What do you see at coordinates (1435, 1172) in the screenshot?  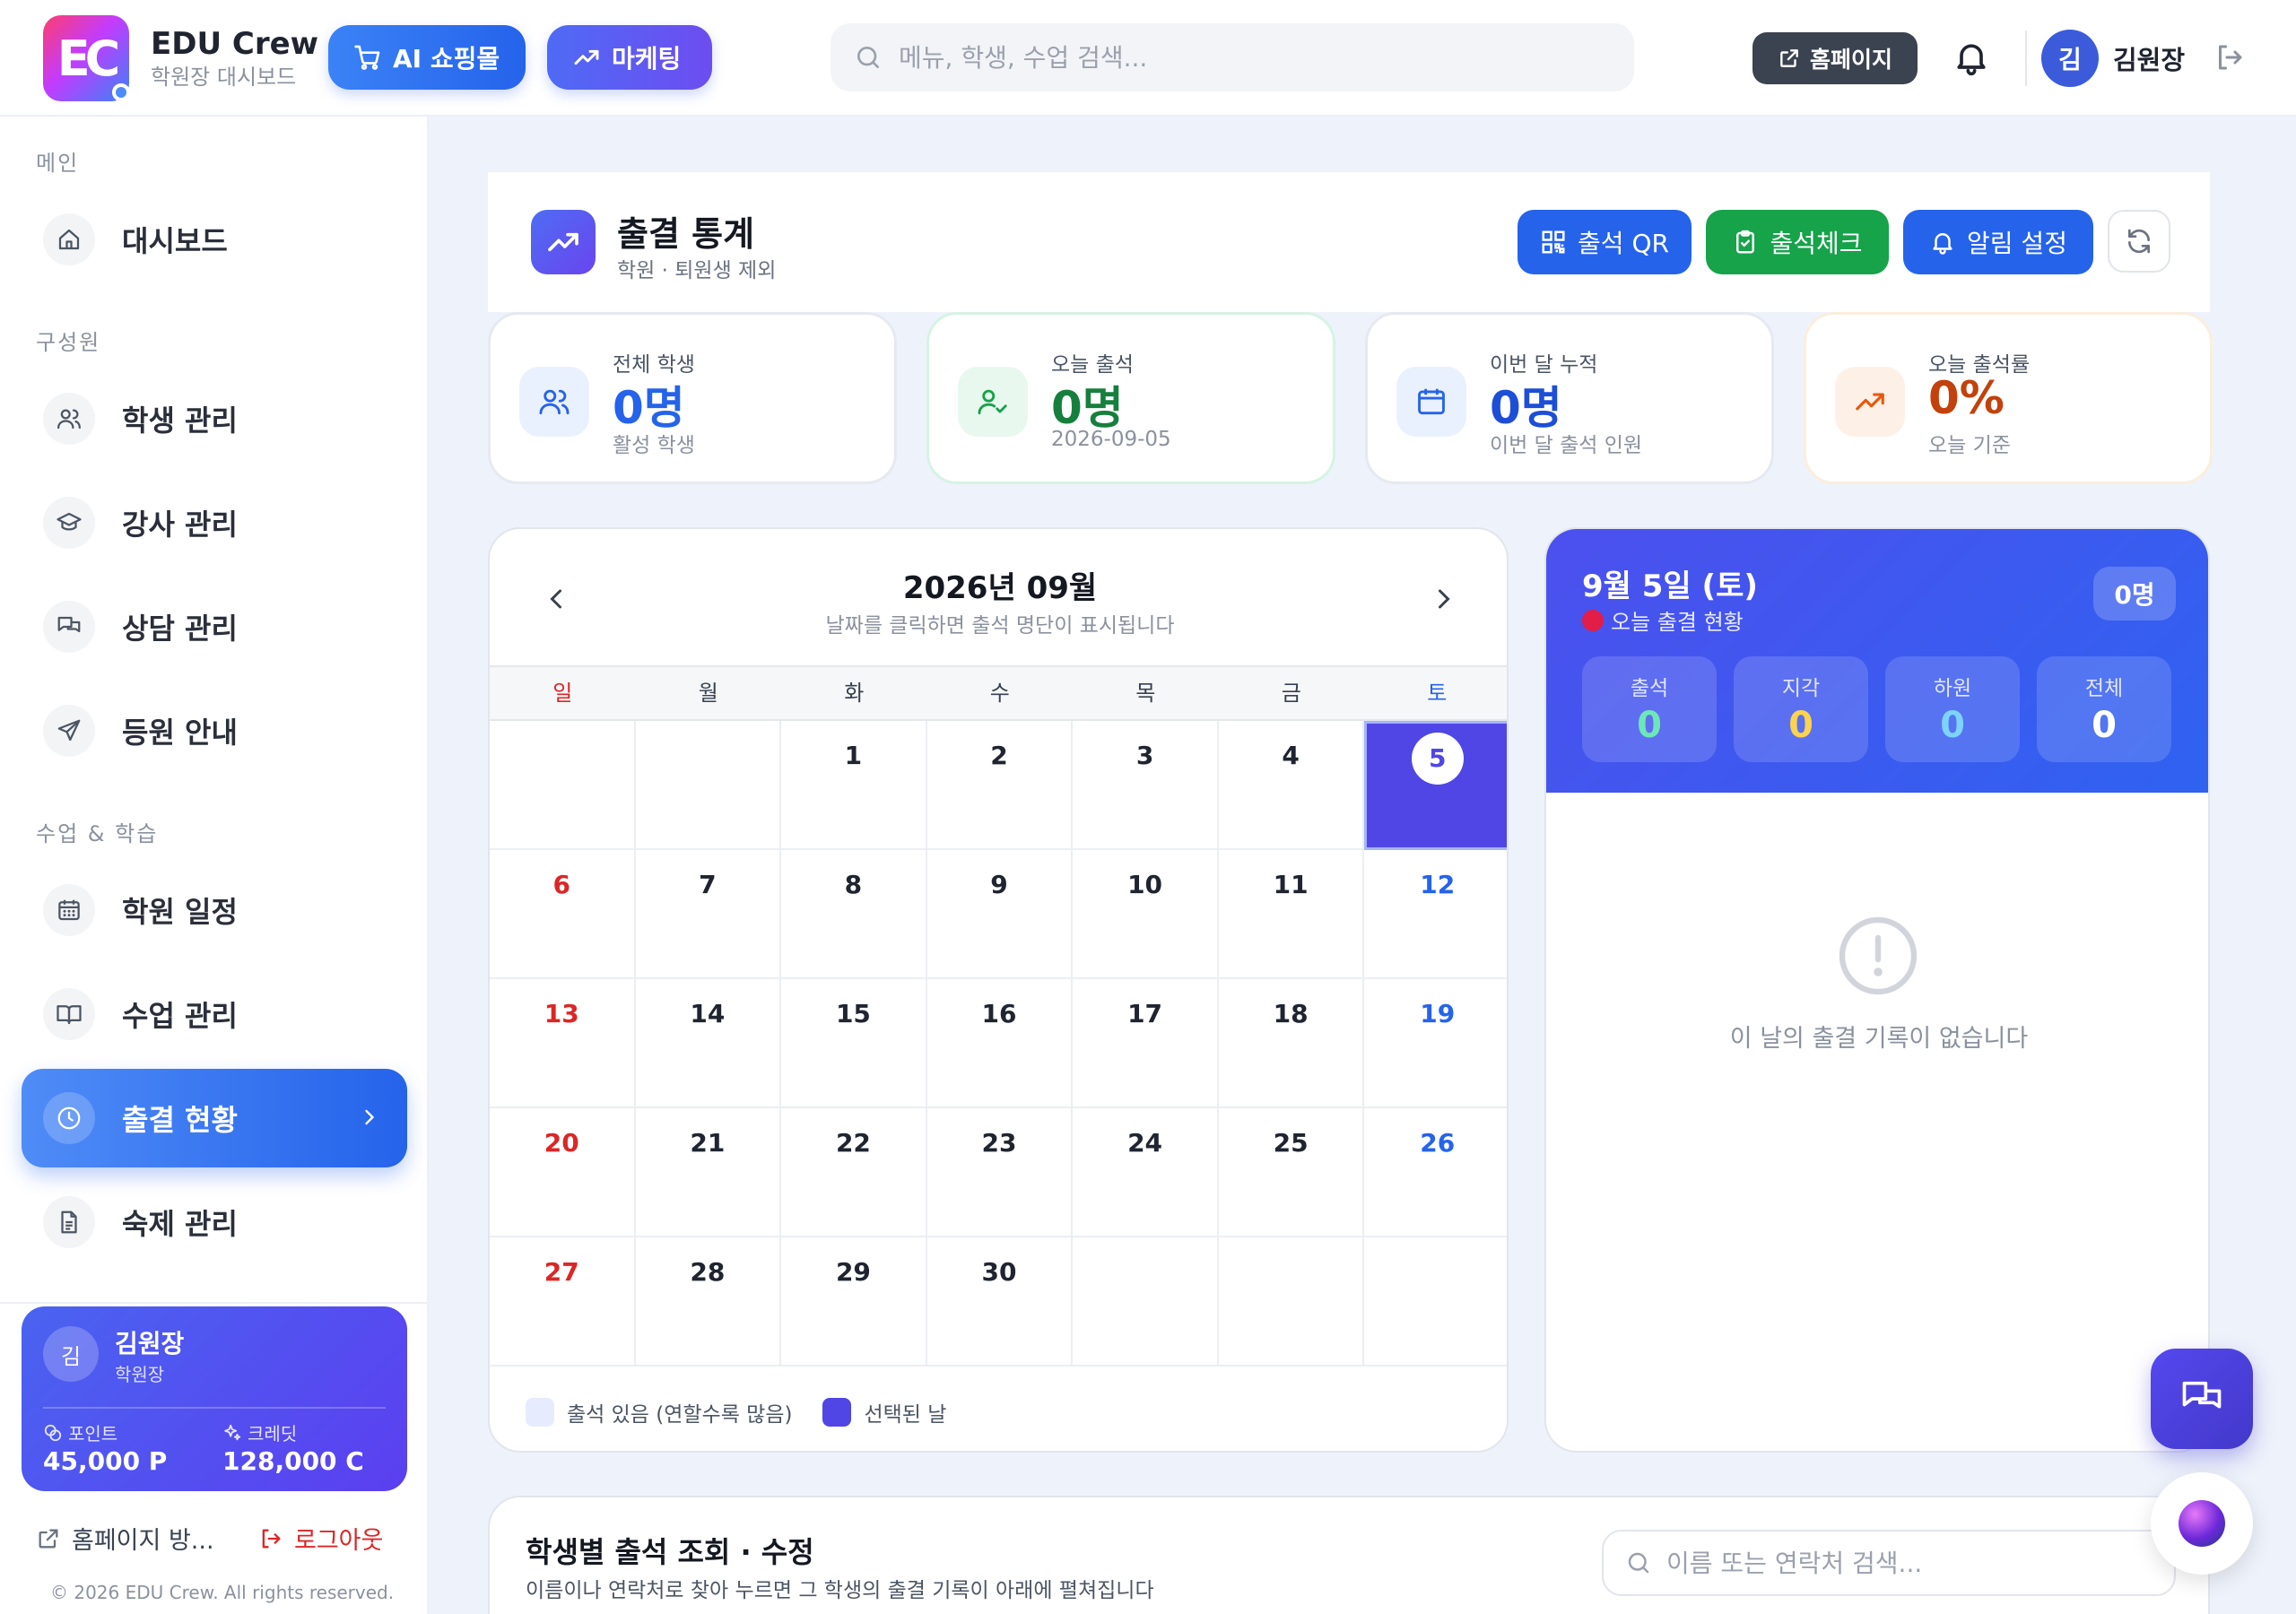 I see `calendar-day: 26` at bounding box center [1435, 1172].